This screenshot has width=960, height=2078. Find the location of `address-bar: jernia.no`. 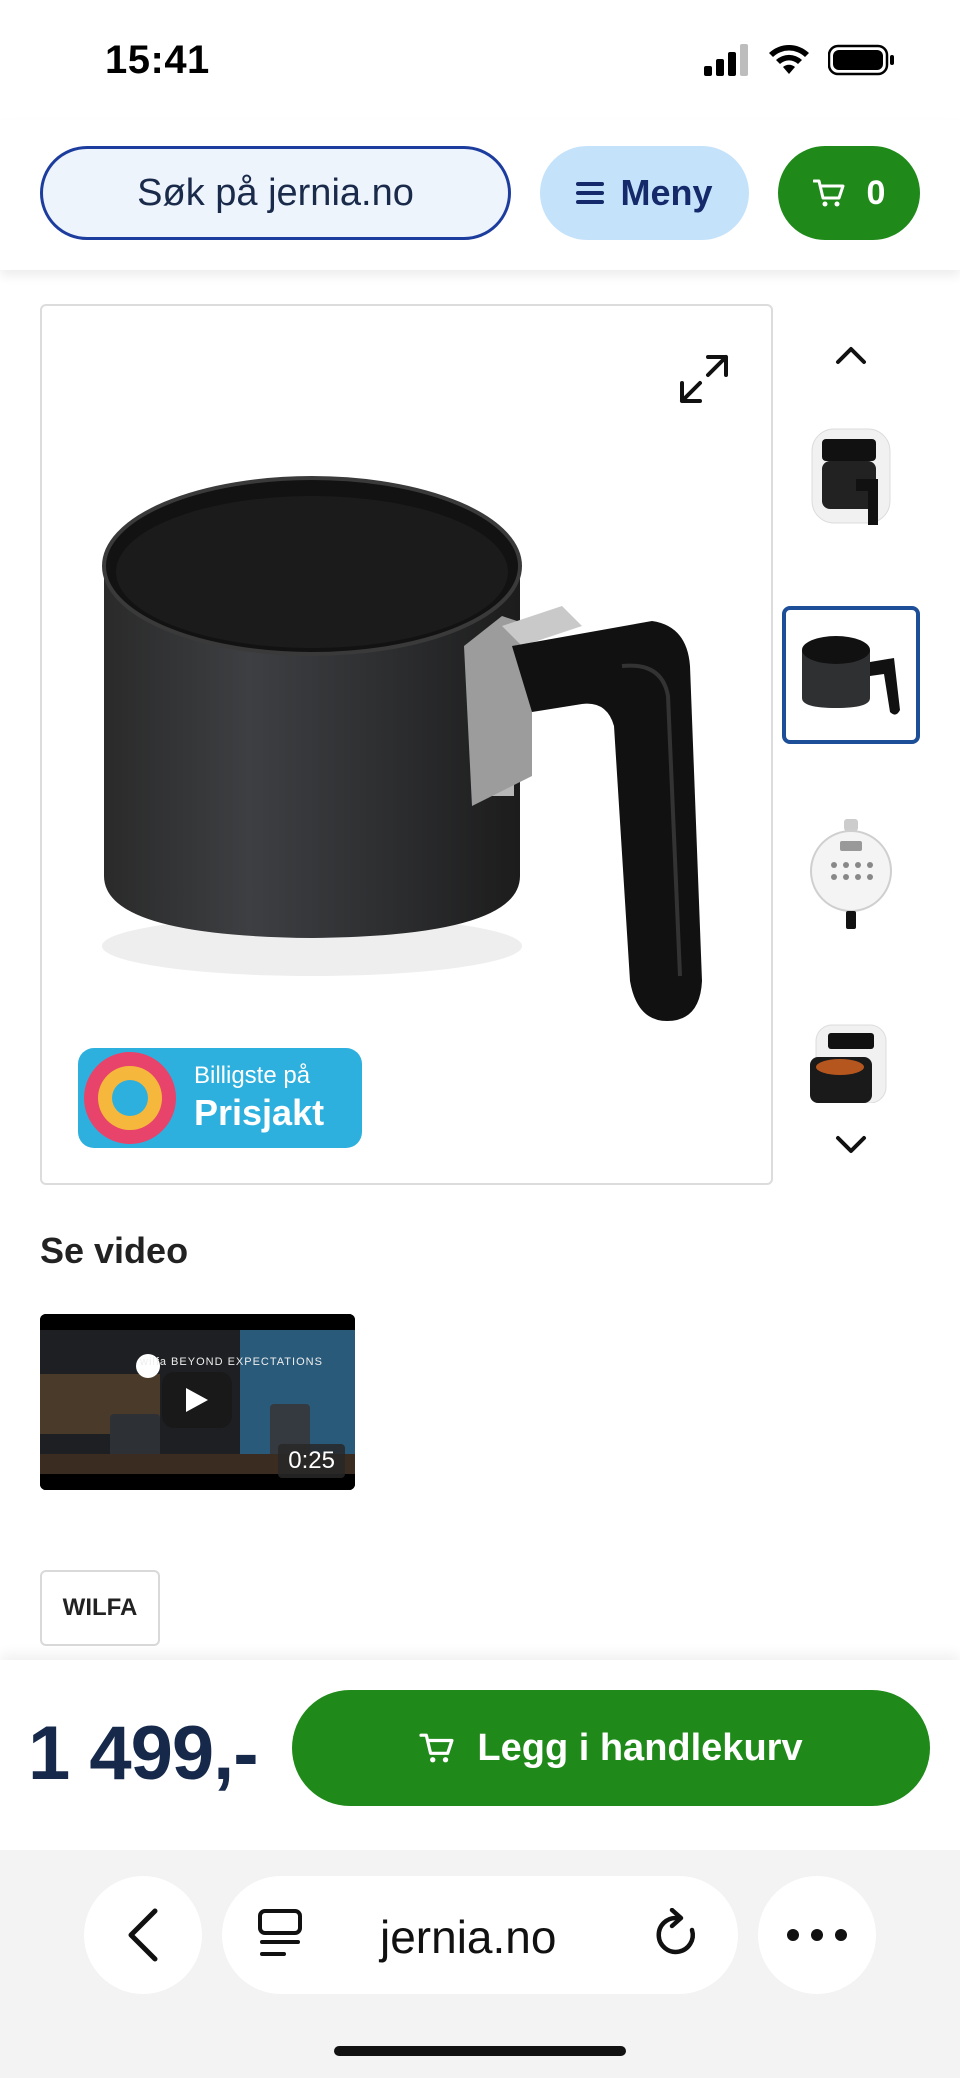

address-bar: jernia.no is located at coordinates (480, 1935).